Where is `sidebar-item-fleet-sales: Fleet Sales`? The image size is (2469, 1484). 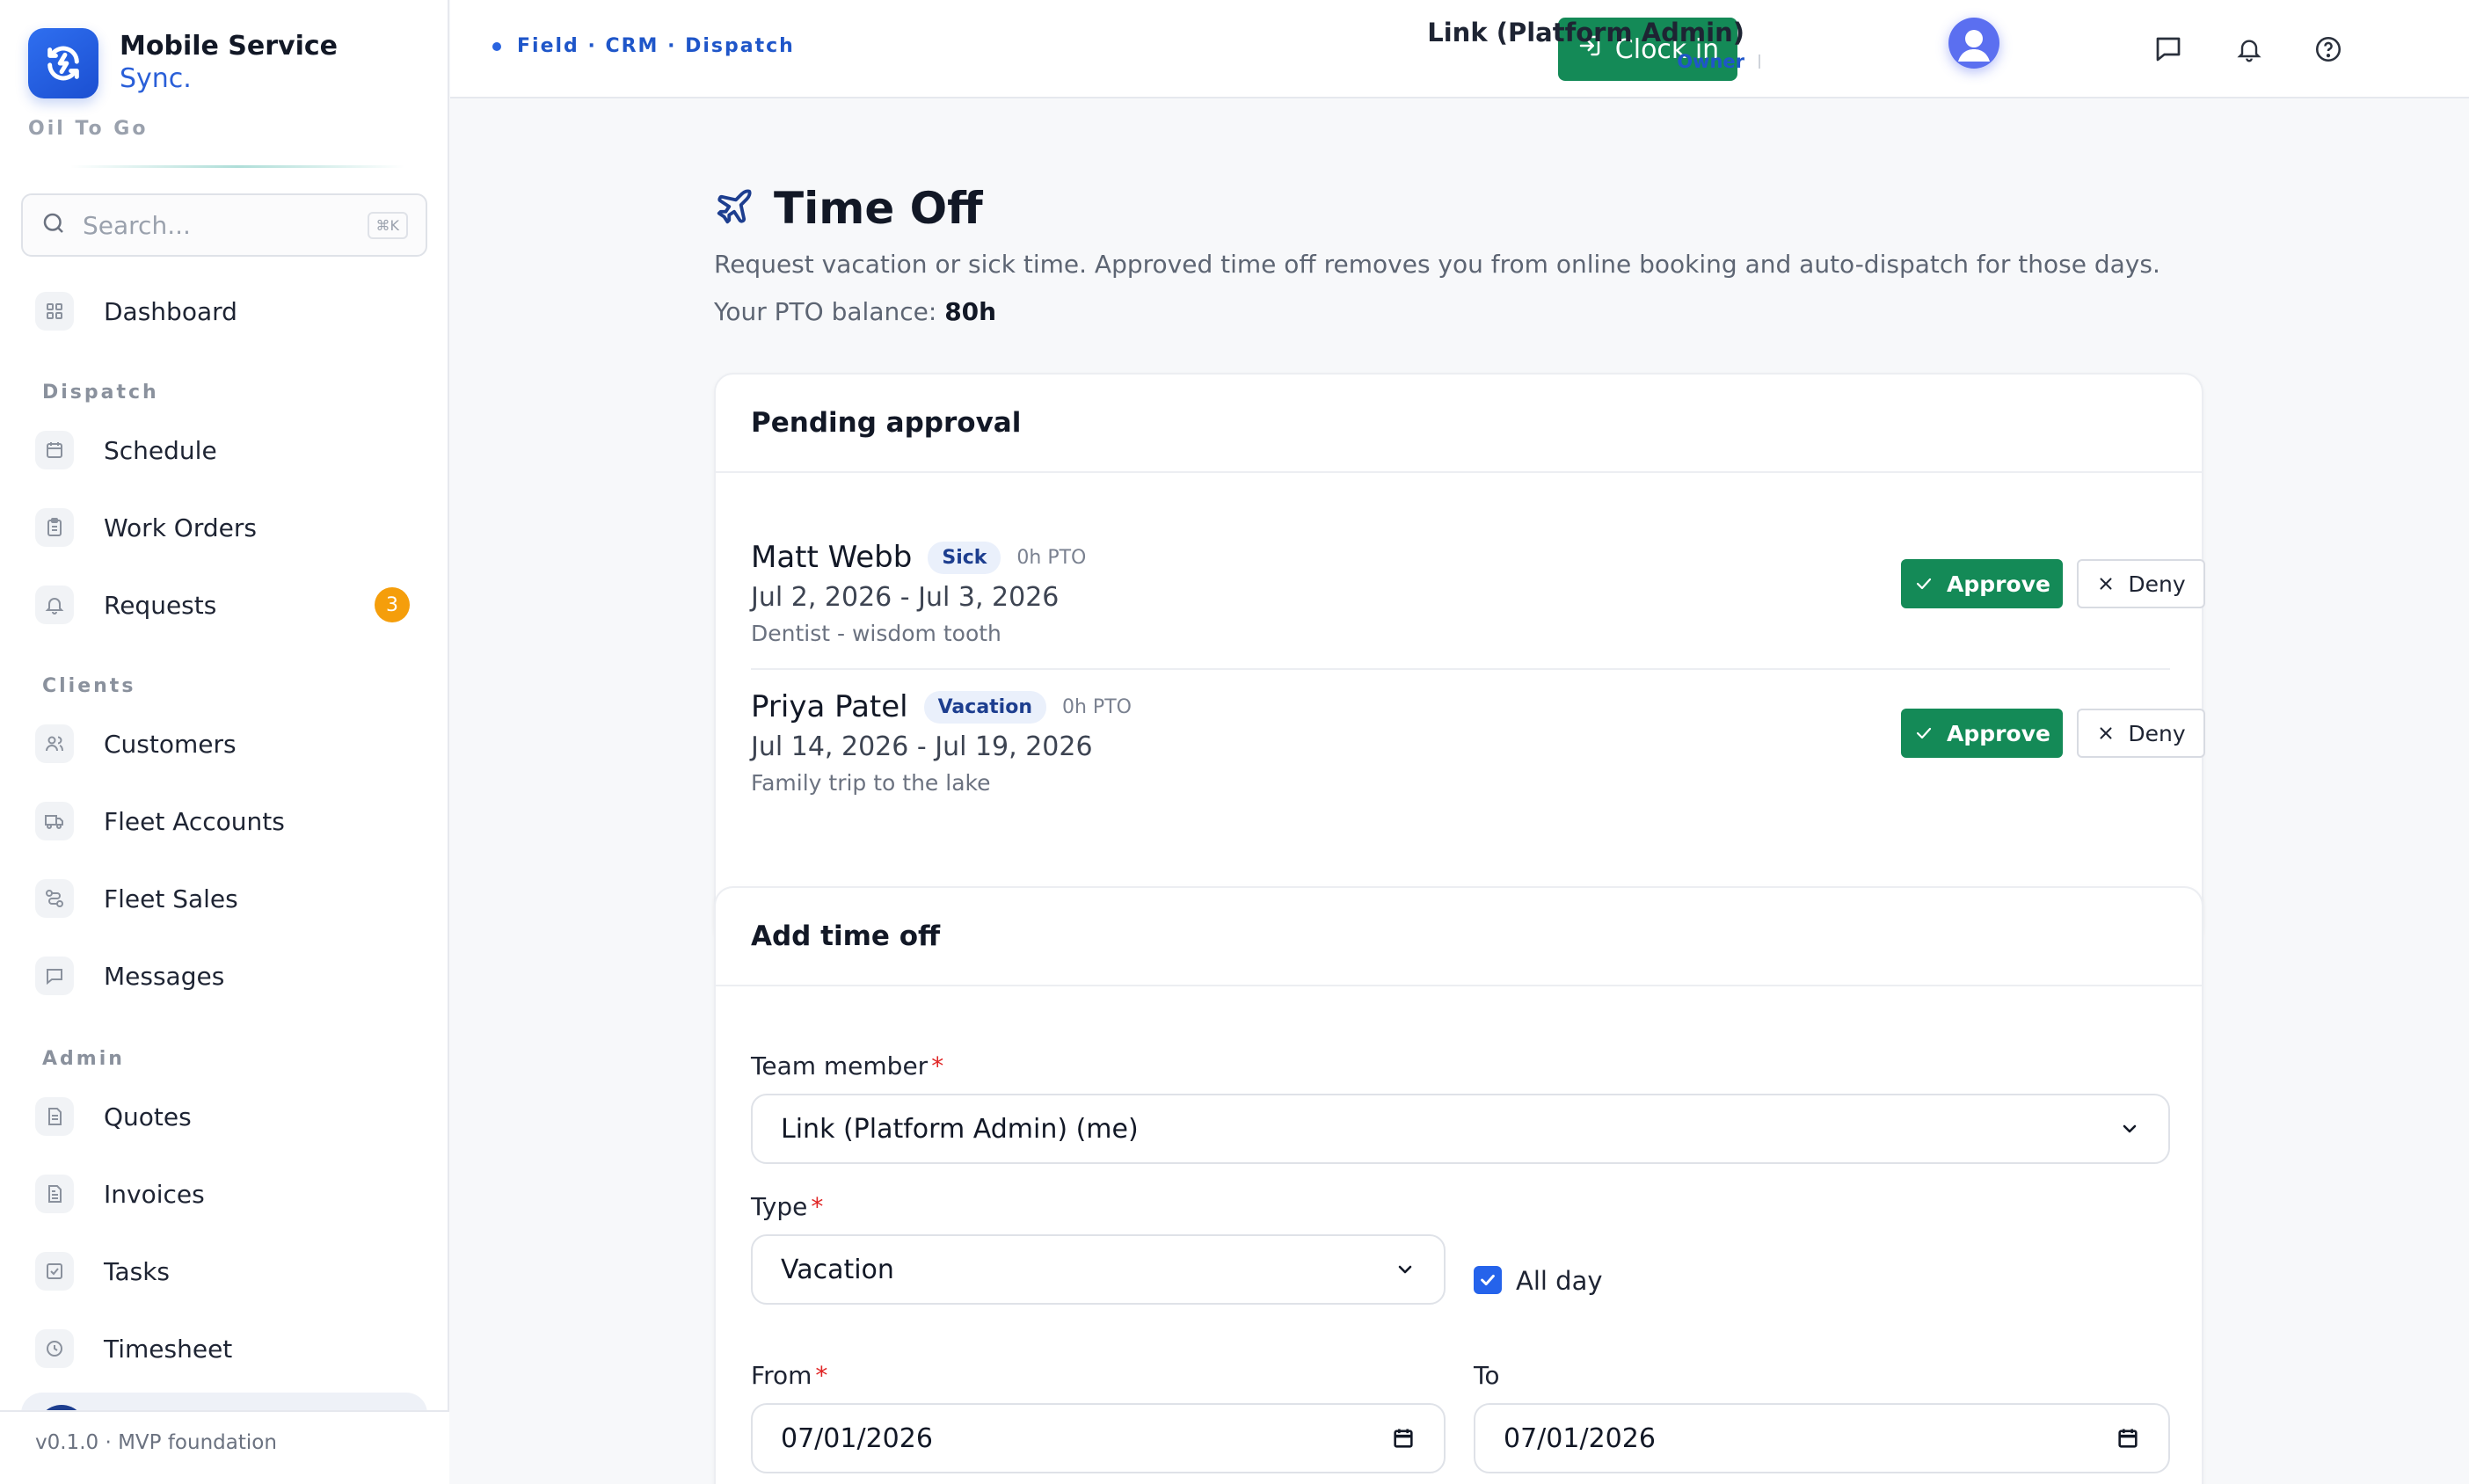 sidebar-item-fleet-sales: Fleet Sales is located at coordinates (224, 899).